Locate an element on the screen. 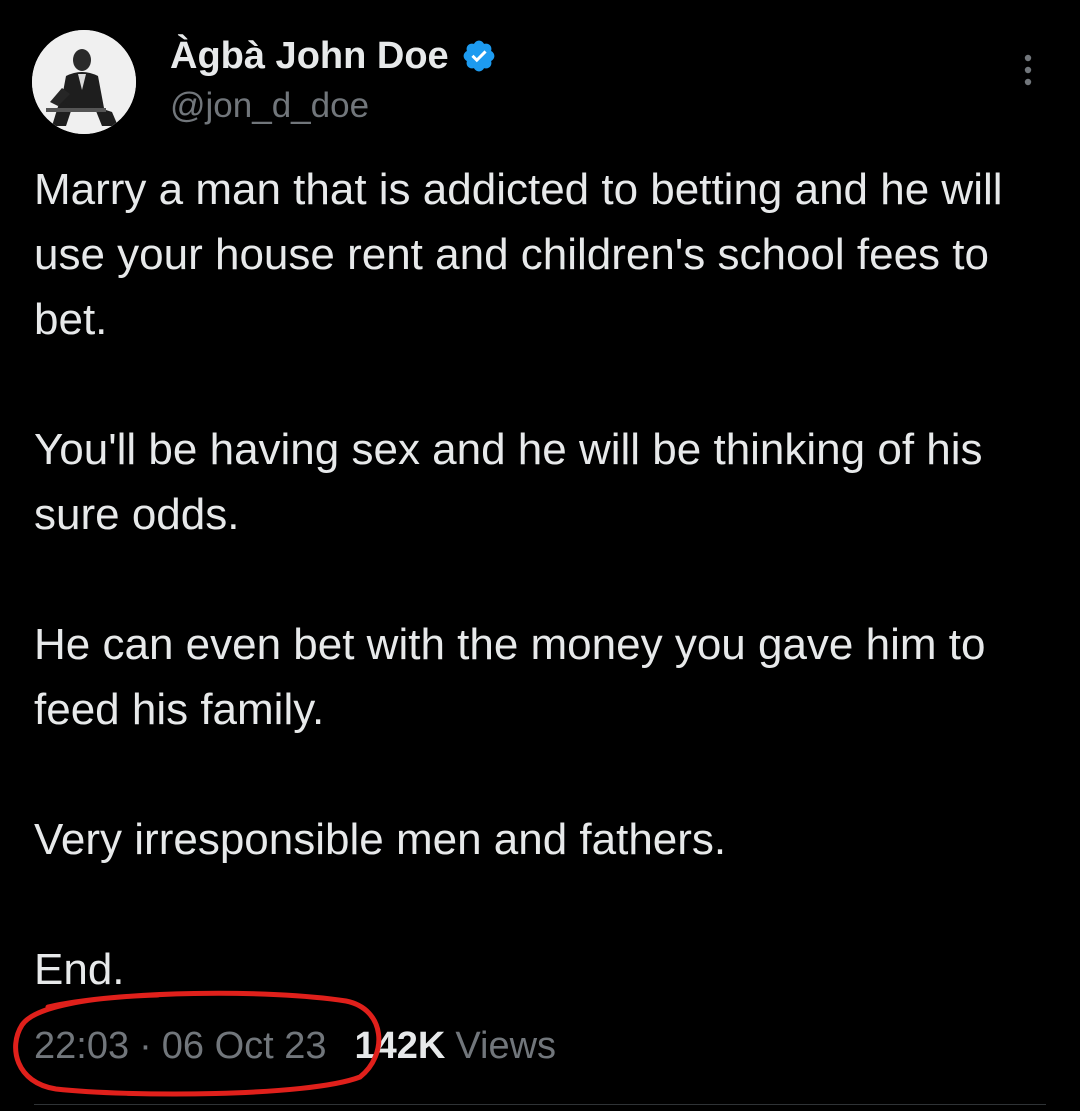 The height and width of the screenshot is (1111, 1080). avatar is located at coordinates (84, 82).